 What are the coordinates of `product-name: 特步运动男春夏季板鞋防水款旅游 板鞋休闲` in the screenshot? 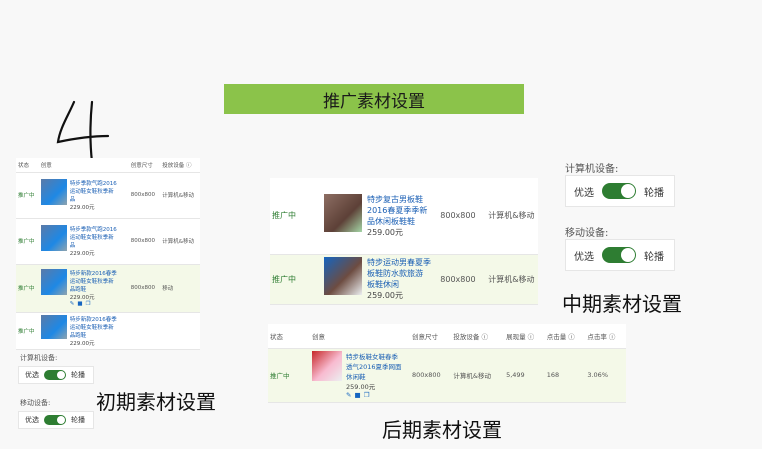 It's located at (400, 273).